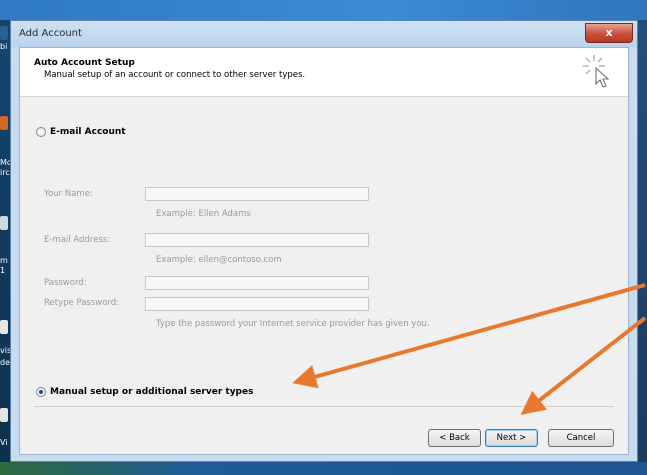 The image size is (647, 475). Describe the element at coordinates (77, 240) in the screenshot. I see `email-address-label: E-mail Address:` at that location.